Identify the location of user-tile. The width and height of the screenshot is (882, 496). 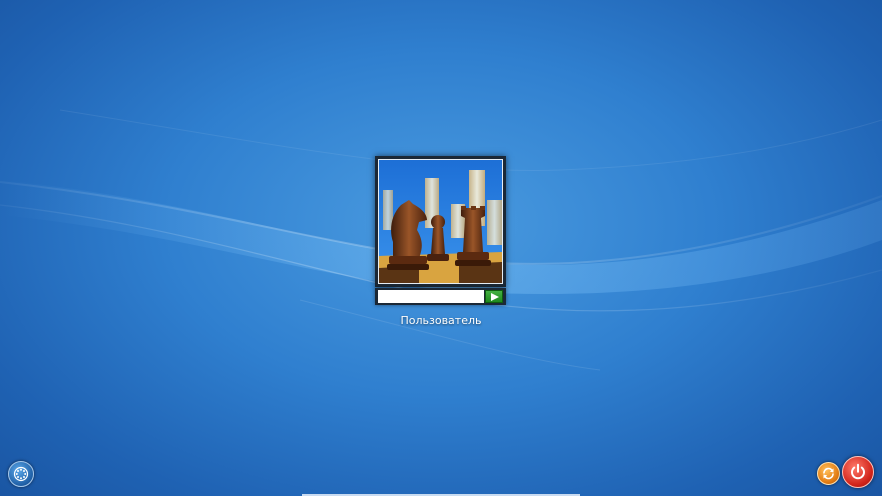
(440, 221).